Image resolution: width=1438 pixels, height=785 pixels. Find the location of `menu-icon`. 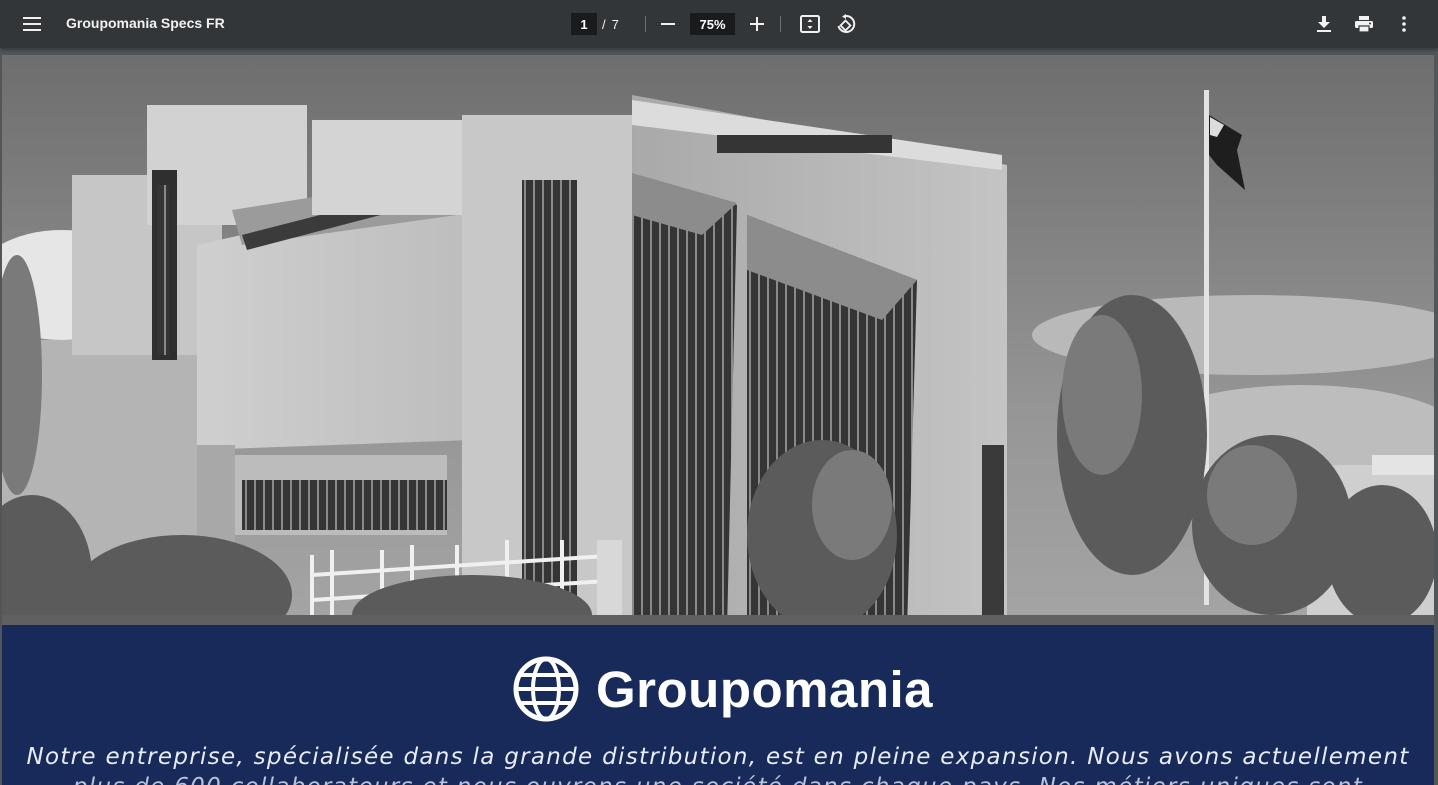

menu-icon is located at coordinates (32, 24).